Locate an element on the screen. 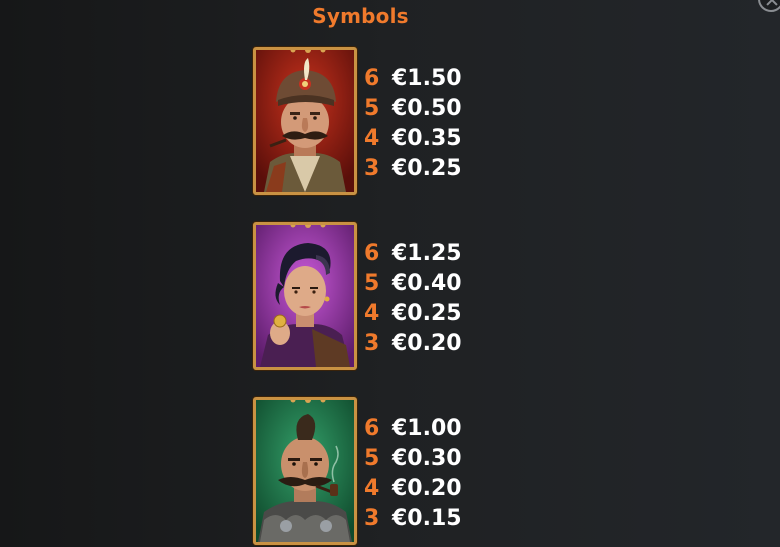  symbol-row: 6 €1.25 5 €0.40 4 €0.25 3 €0.20 is located at coordinates (368, 297).